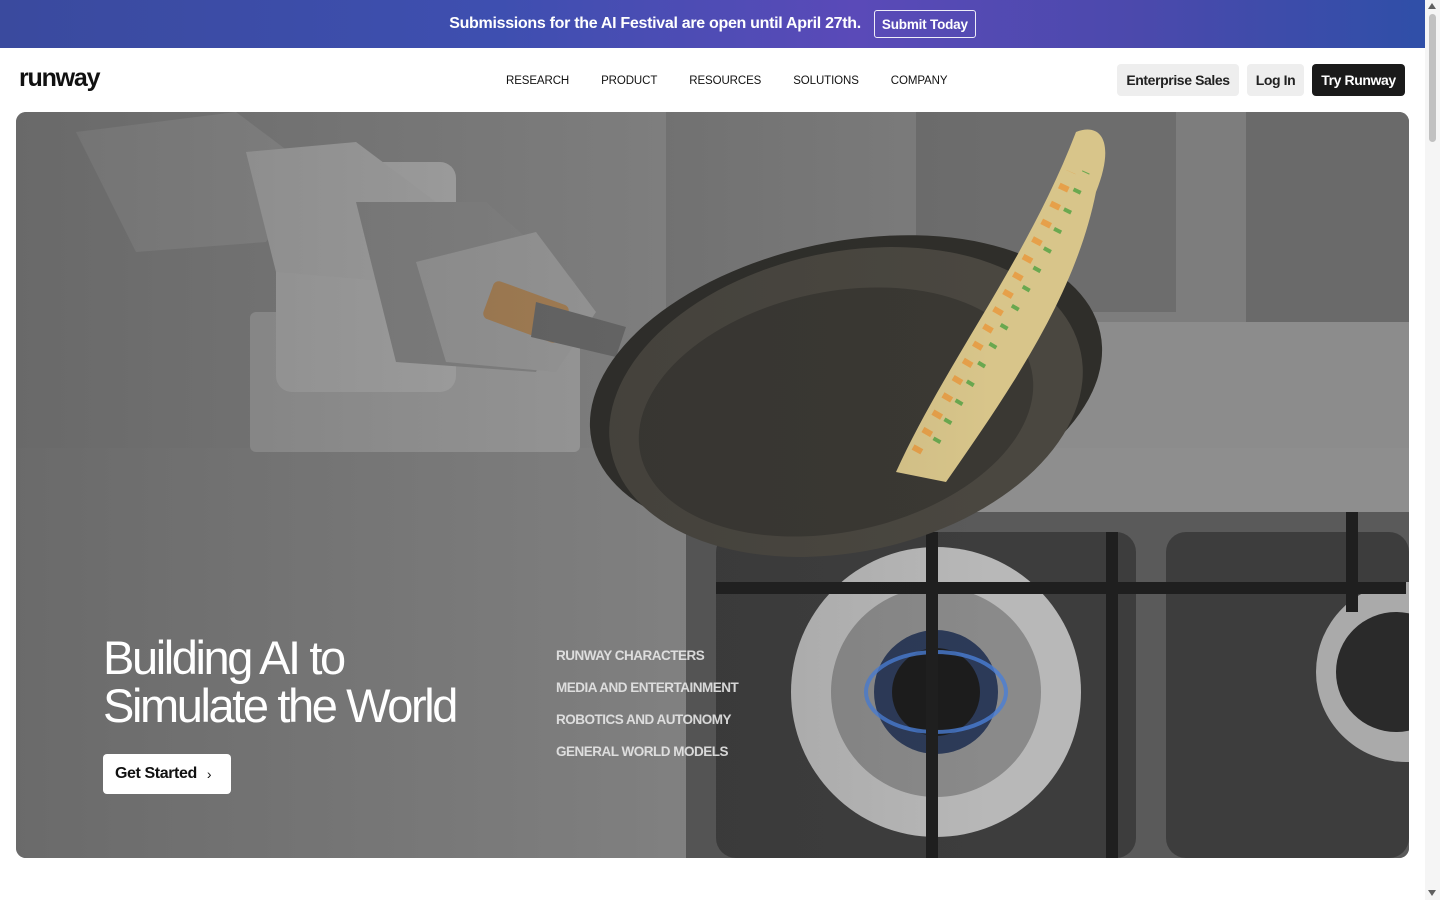 The image size is (1440, 900). I want to click on hero-title: Building AI to Simulate the World, so click(280, 681).